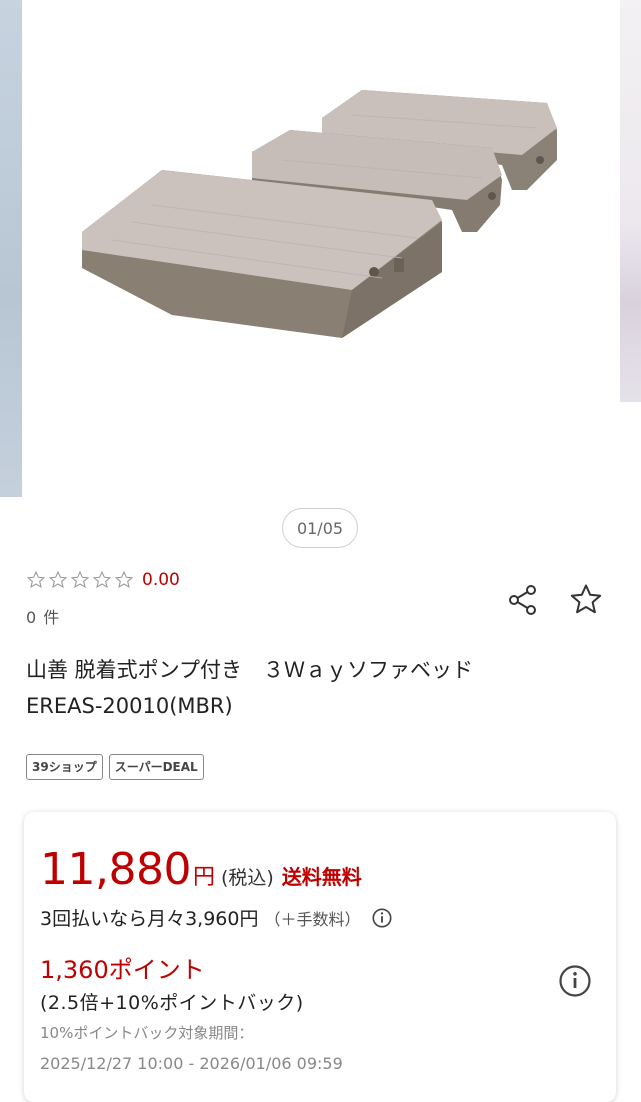  What do you see at coordinates (156, 767) in the screenshot?
I see `badge-super-deal: スーパーDEAL` at bounding box center [156, 767].